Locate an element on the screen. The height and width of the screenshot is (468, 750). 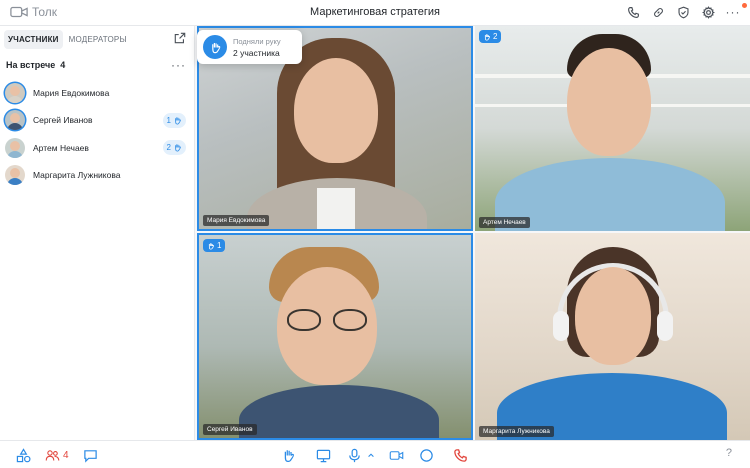
participants-button: 4 is located at coordinates (57, 455).